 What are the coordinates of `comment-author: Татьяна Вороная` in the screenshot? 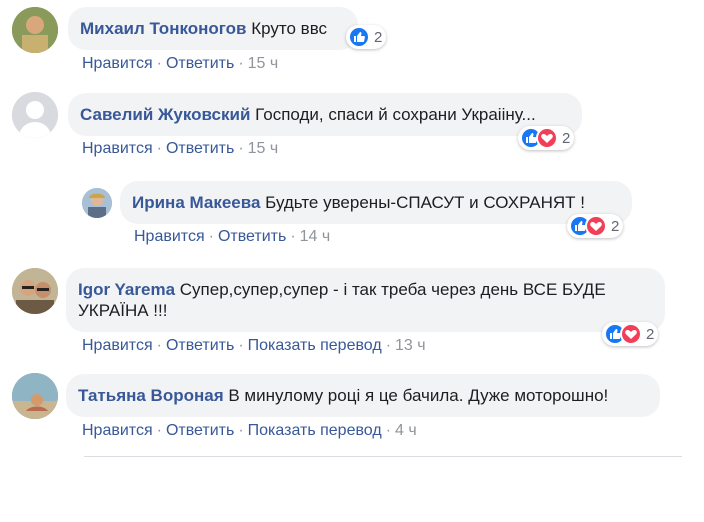 It's located at (151, 395).